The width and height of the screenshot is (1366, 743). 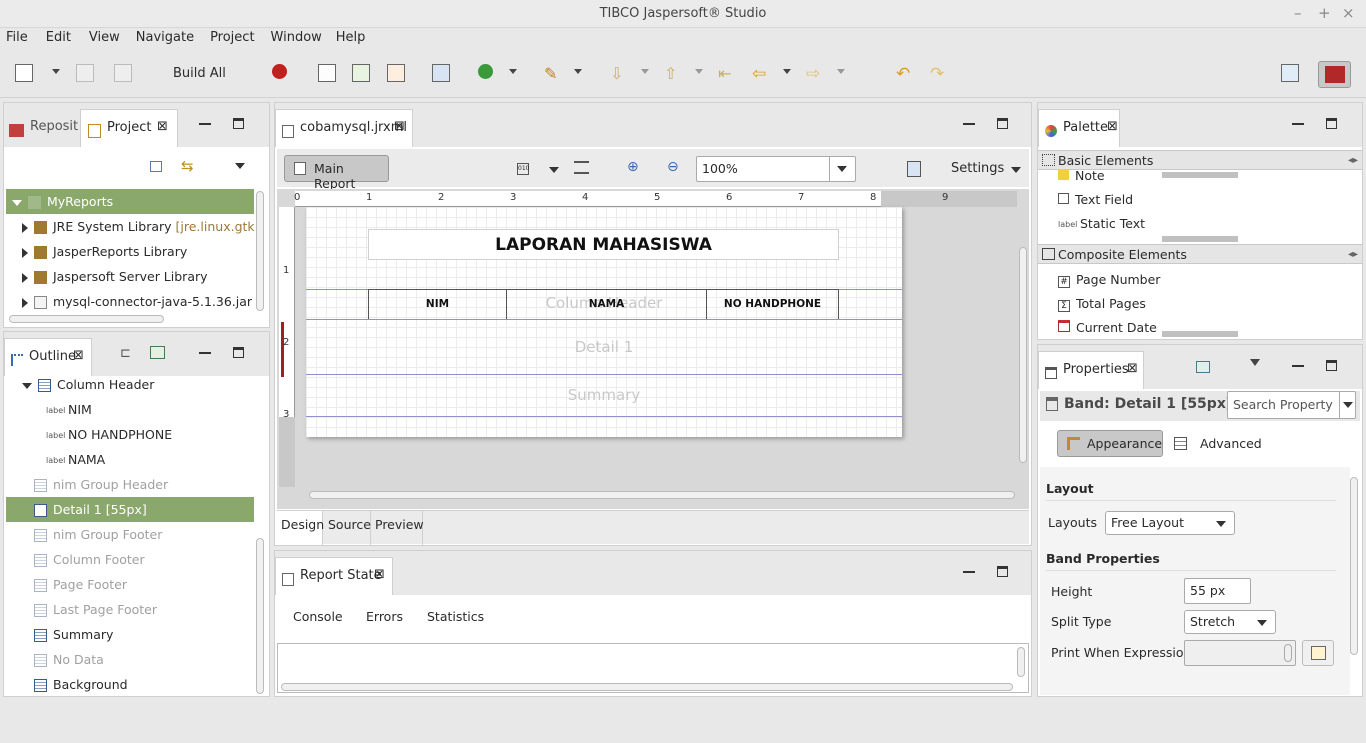 What do you see at coordinates (205, 124) in the screenshot?
I see `minimize-project-icon` at bounding box center [205, 124].